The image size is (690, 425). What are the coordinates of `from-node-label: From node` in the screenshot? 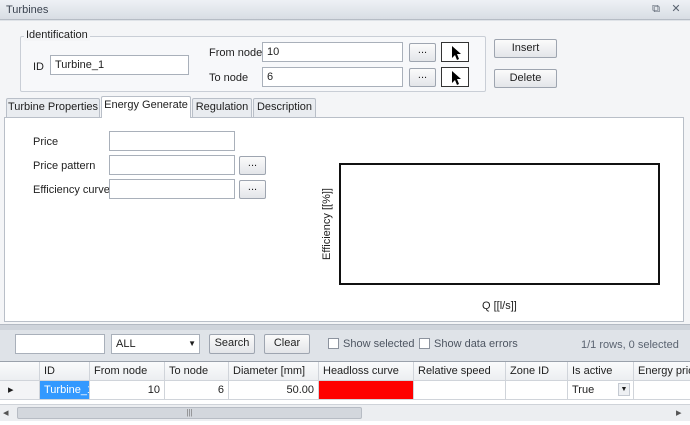 It's located at (236, 53).